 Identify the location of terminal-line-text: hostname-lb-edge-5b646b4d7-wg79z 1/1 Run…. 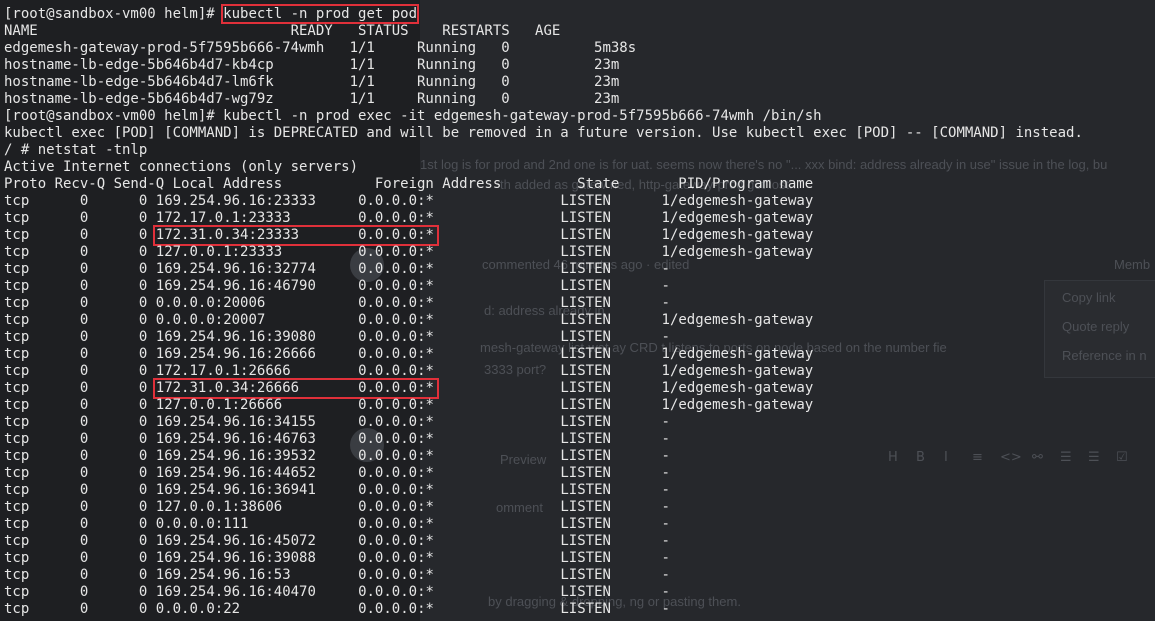
(312, 99).